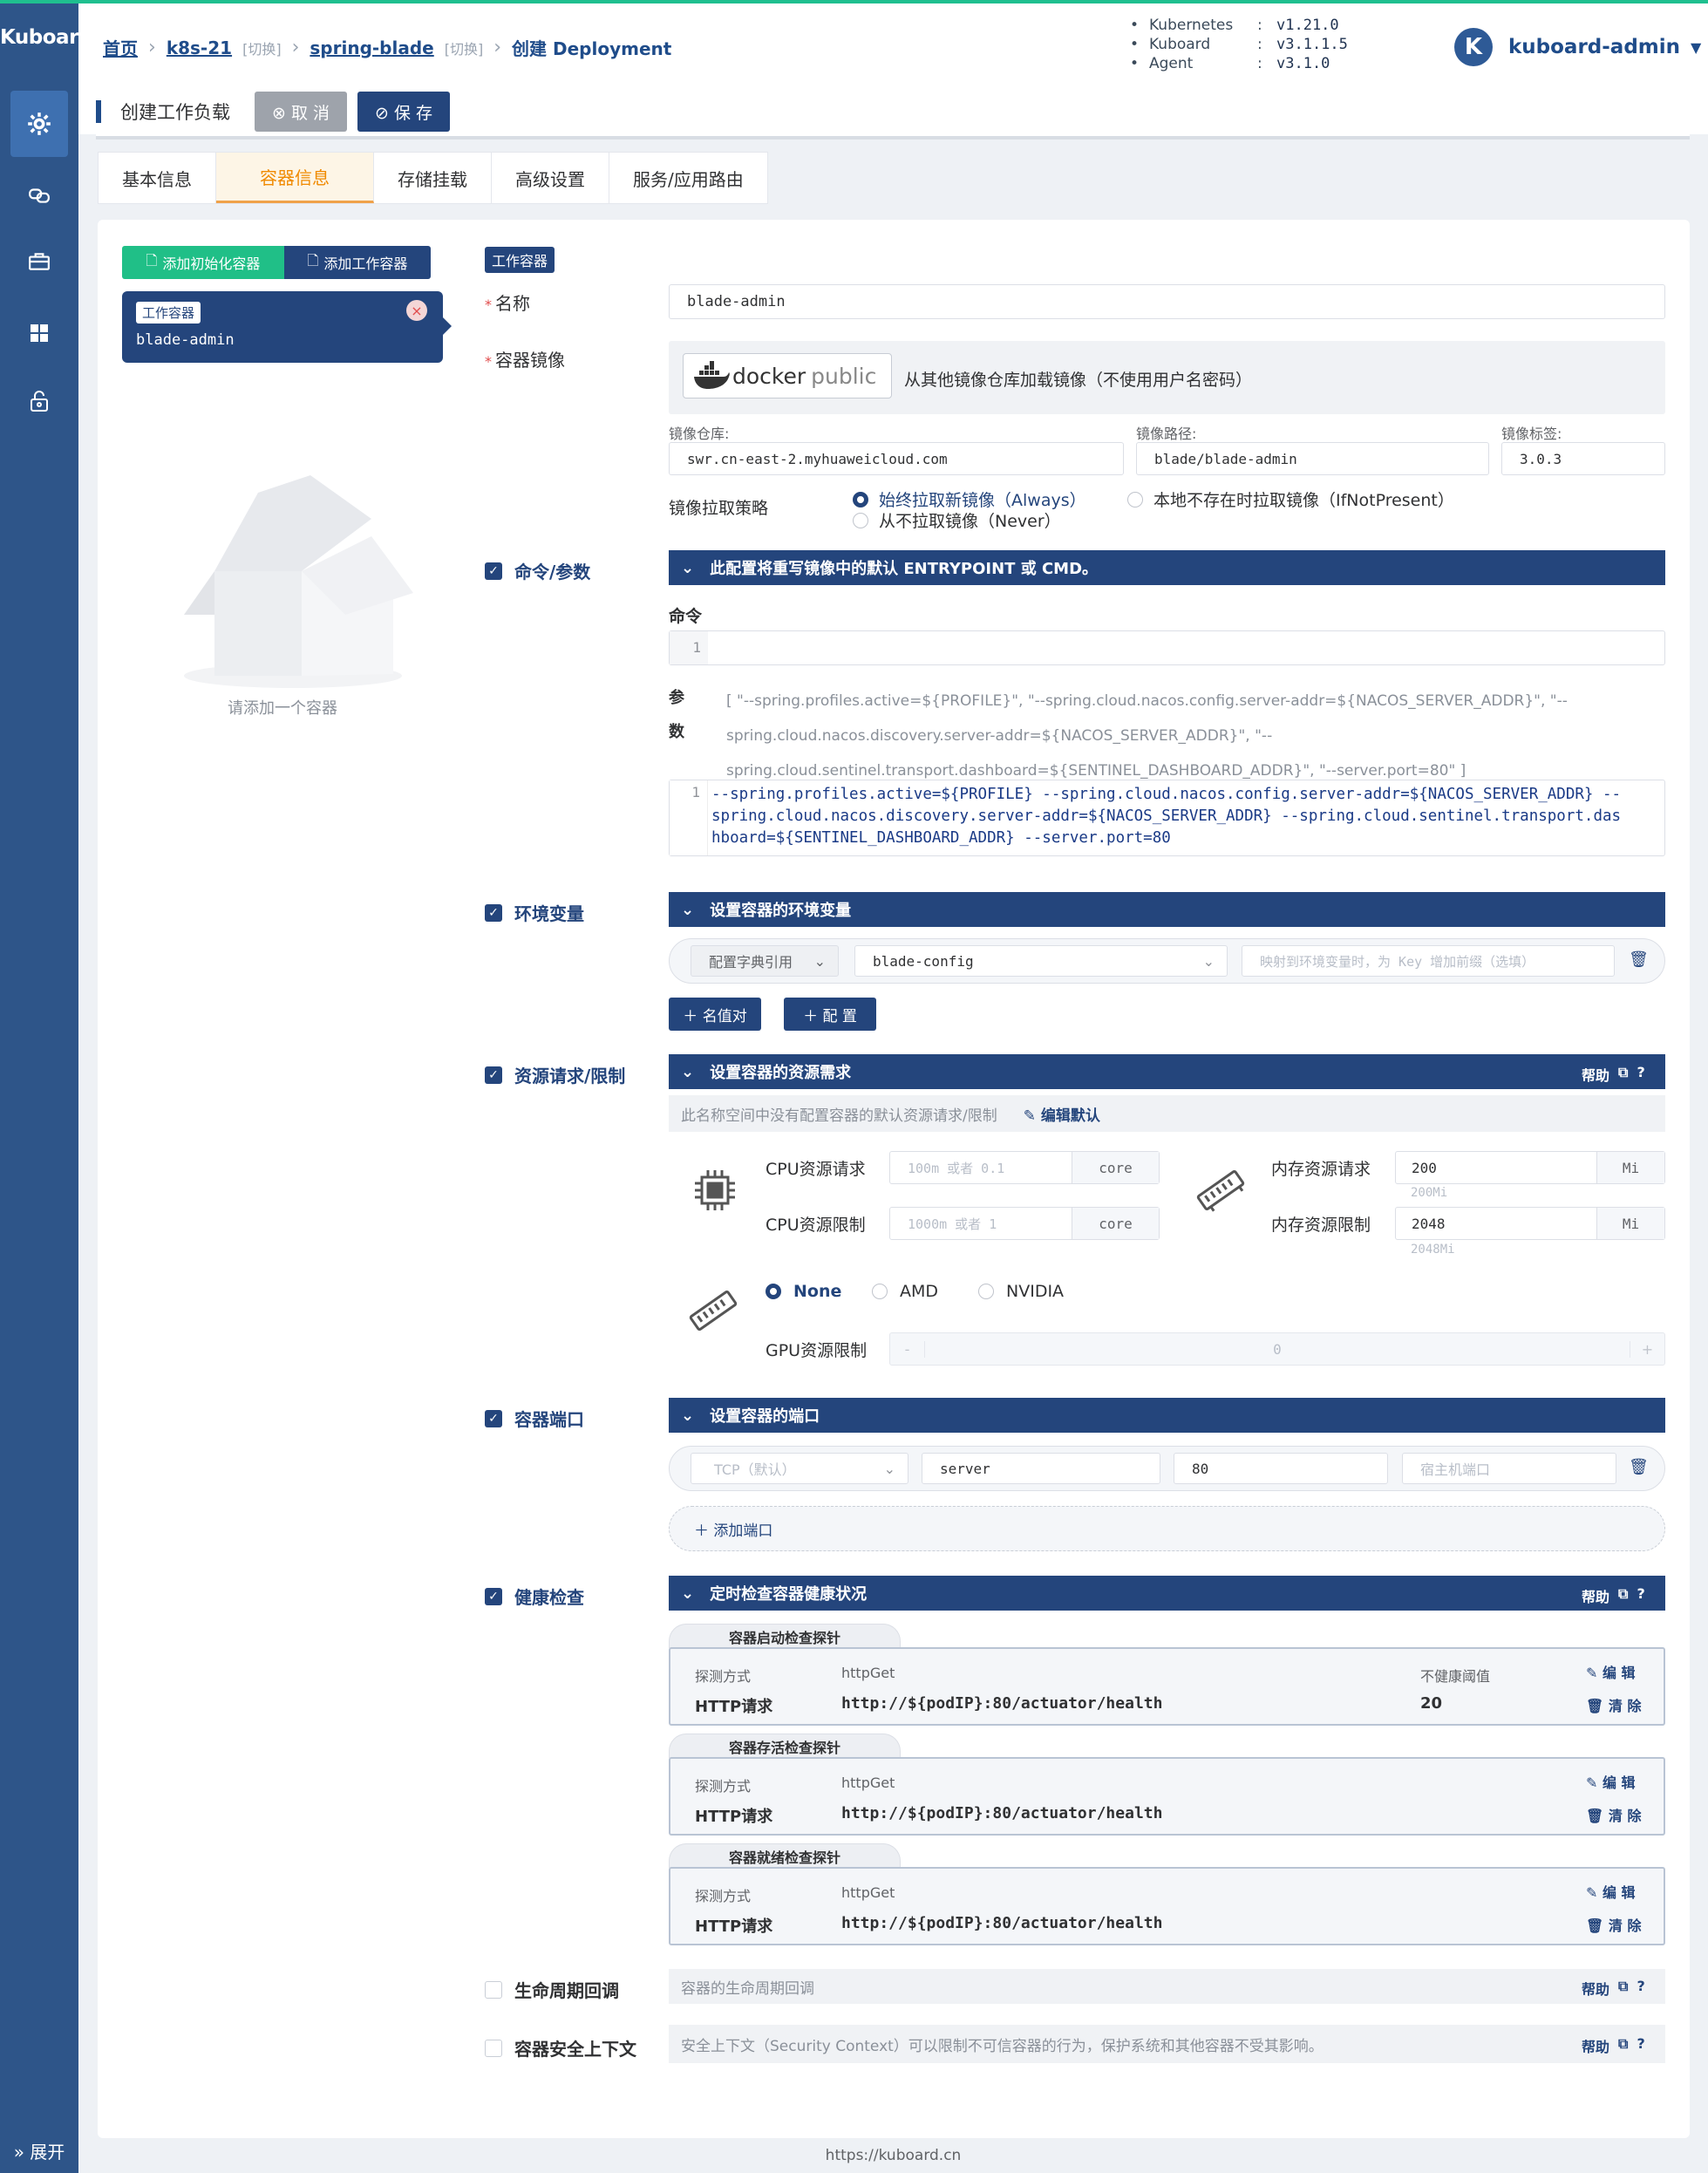 The height and width of the screenshot is (2173, 1708). I want to click on plus-icon: +, so click(1647, 1349).